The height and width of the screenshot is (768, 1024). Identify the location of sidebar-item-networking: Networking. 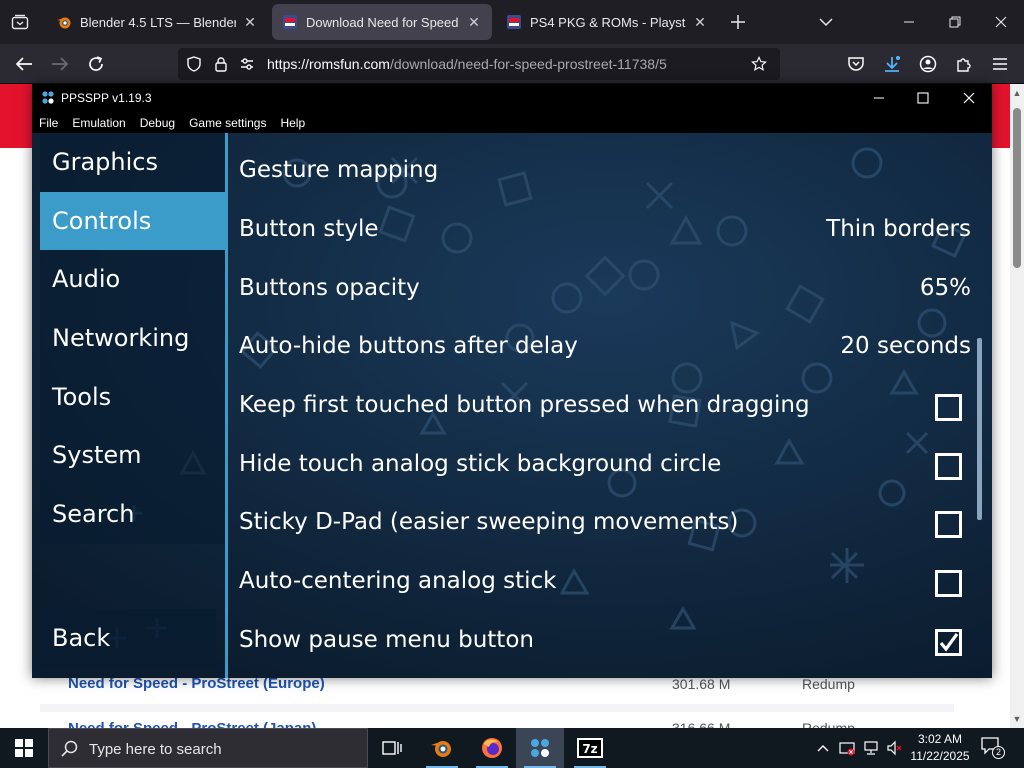
(132, 338).